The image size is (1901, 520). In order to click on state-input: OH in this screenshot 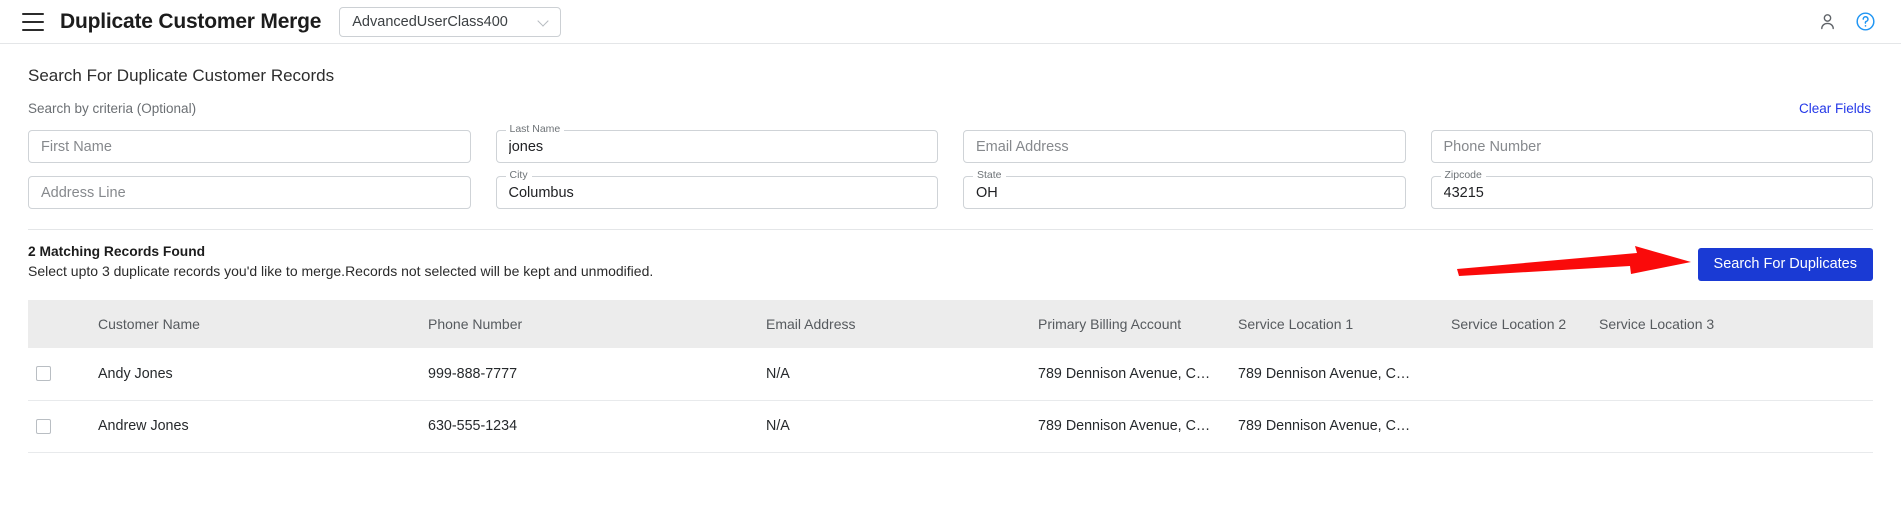, I will do `click(1186, 192)`.